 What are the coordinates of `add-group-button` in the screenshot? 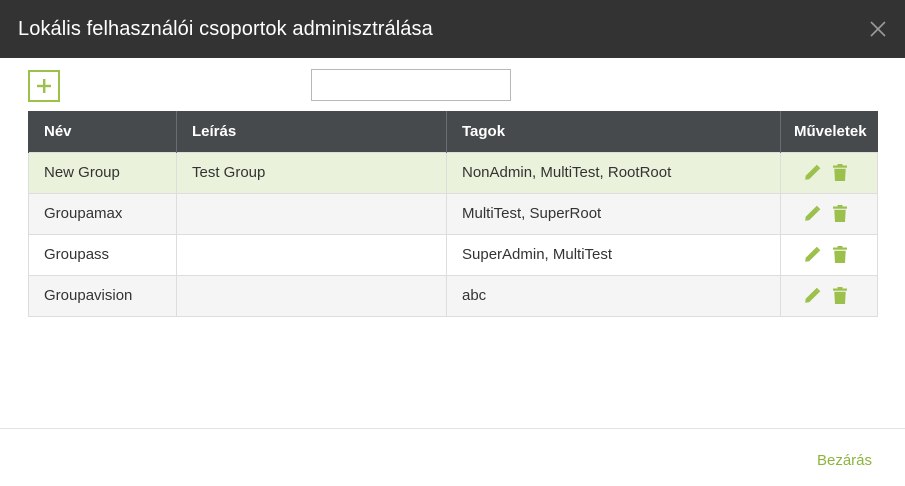 It's located at (44, 86).